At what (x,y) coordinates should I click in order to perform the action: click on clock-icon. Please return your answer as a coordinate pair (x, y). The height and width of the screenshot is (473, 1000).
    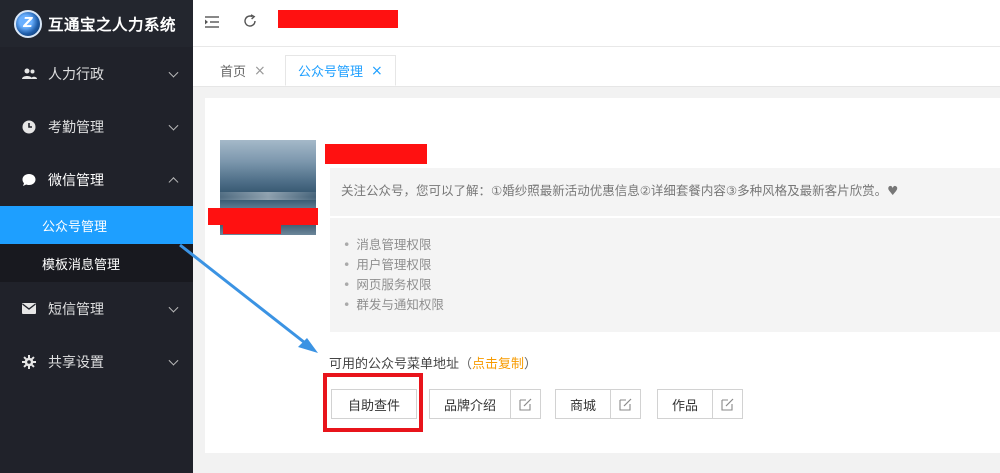
    Looking at the image, I should click on (29, 127).